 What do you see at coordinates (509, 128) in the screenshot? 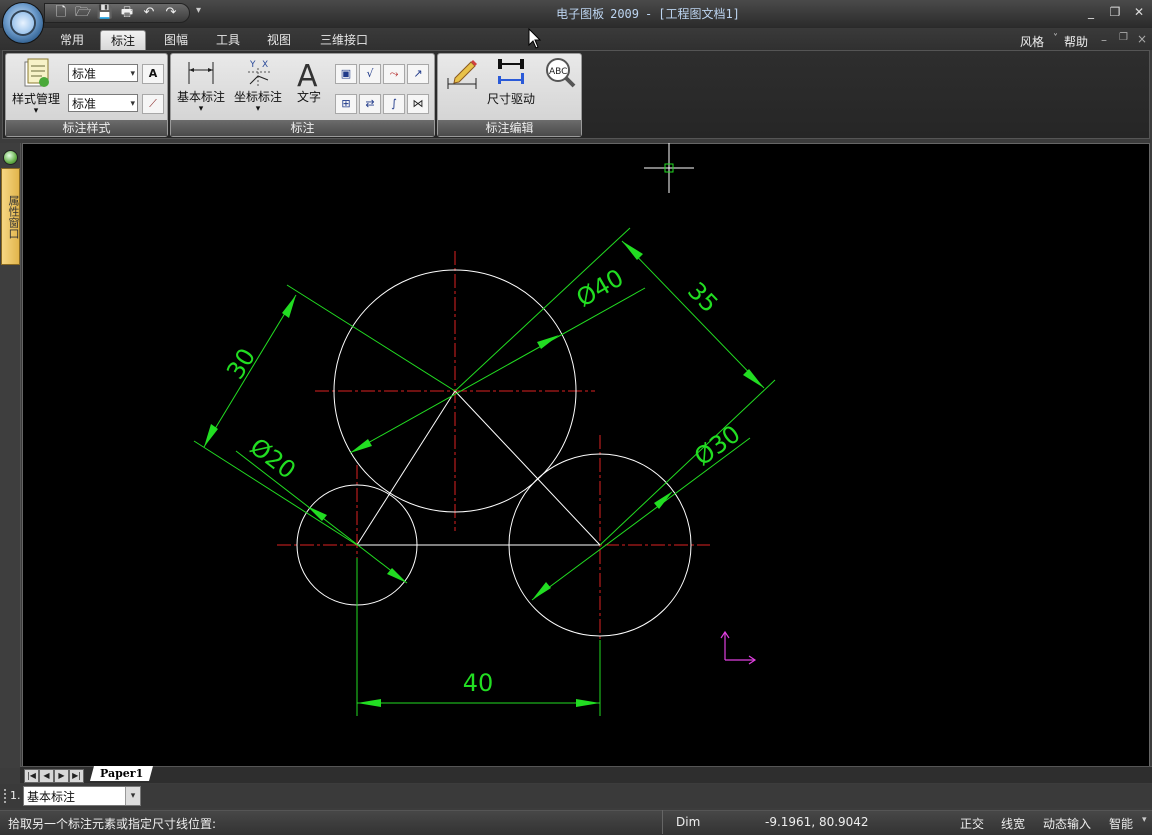
I see `group-dim-edit-label: 标注编辑` at bounding box center [509, 128].